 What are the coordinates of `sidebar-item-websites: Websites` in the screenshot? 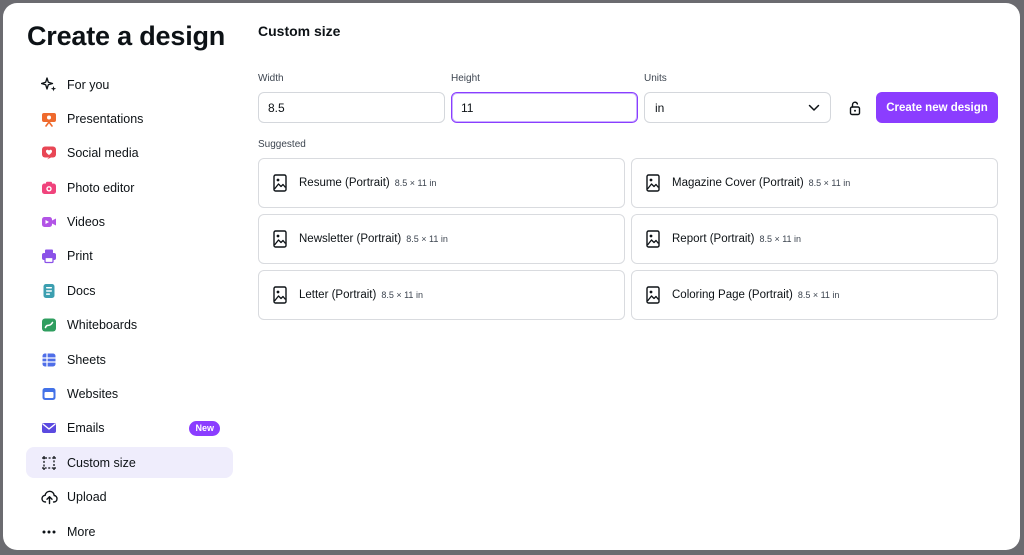 It's located at (129, 394).